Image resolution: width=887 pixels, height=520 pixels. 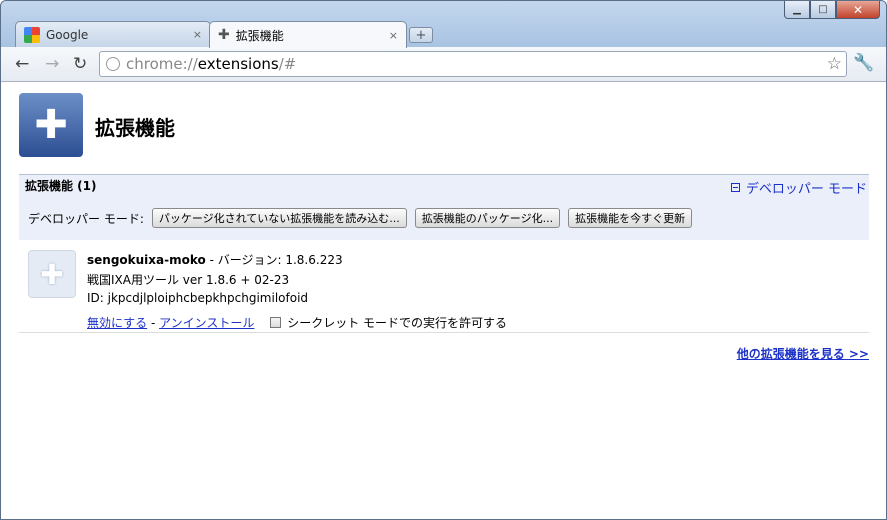 What do you see at coordinates (259, 35) in the screenshot?
I see `tab-title: 拡張機能` at bounding box center [259, 35].